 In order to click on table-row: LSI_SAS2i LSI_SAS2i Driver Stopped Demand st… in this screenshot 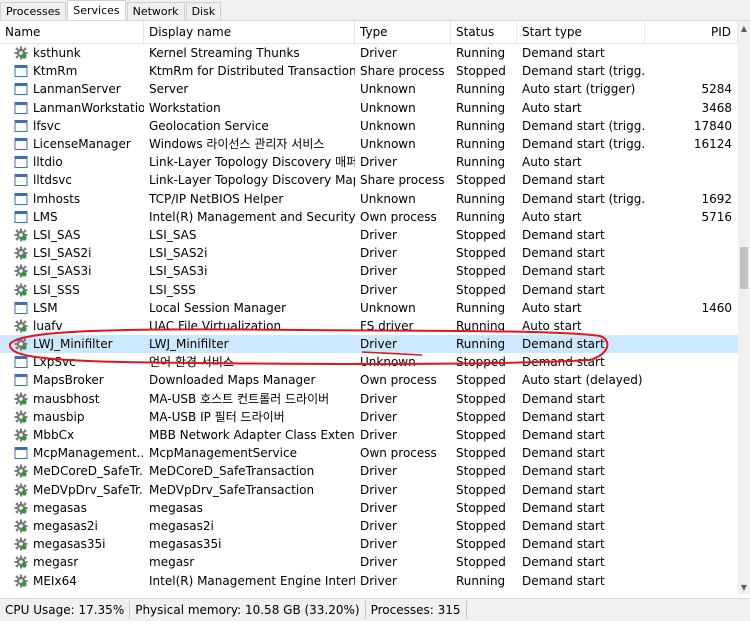, I will do `click(369, 253)`.